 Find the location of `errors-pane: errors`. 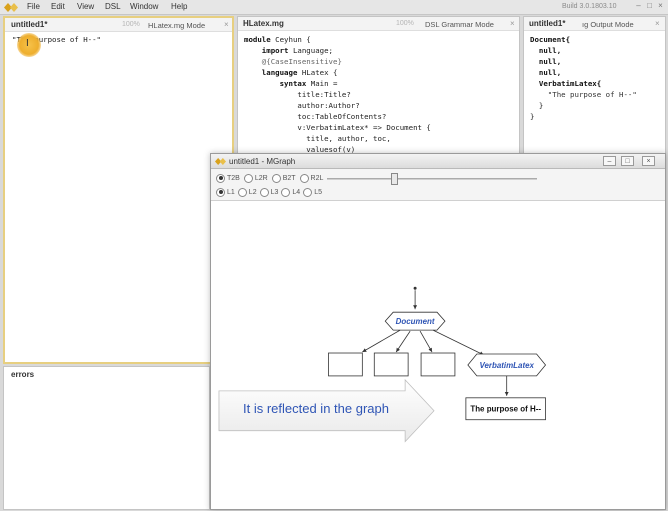

errors-pane: errors is located at coordinates (106, 438).